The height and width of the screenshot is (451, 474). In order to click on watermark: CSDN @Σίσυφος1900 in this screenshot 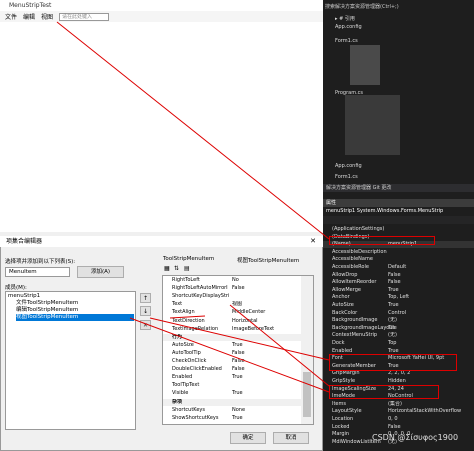, I will do `click(415, 437)`.